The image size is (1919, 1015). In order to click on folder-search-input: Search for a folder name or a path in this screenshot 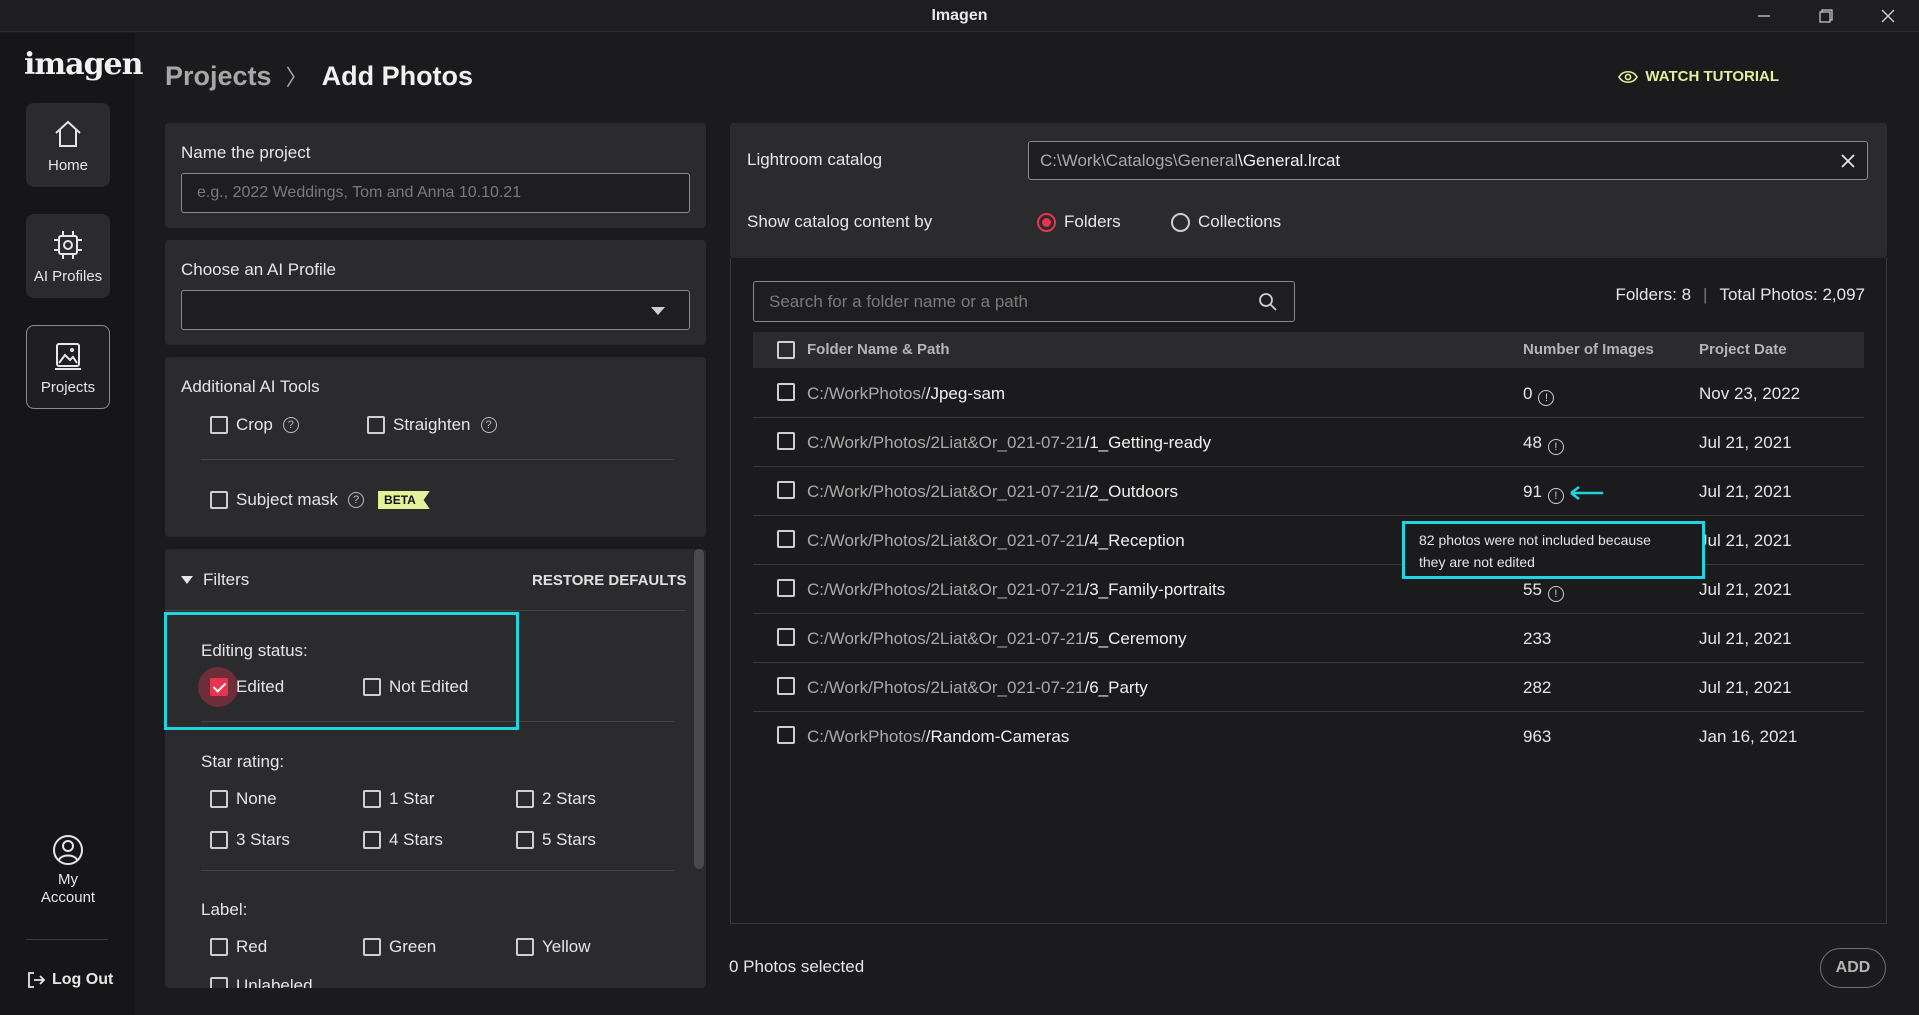, I will do `click(1024, 301)`.